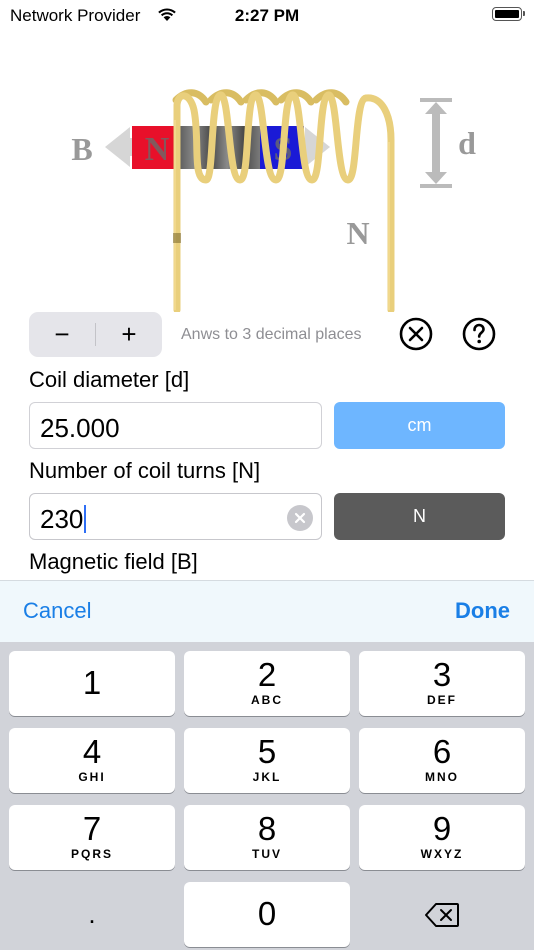 The image size is (534, 950). I want to click on precision-hint: Anws to 3 decimal places, so click(271, 334).